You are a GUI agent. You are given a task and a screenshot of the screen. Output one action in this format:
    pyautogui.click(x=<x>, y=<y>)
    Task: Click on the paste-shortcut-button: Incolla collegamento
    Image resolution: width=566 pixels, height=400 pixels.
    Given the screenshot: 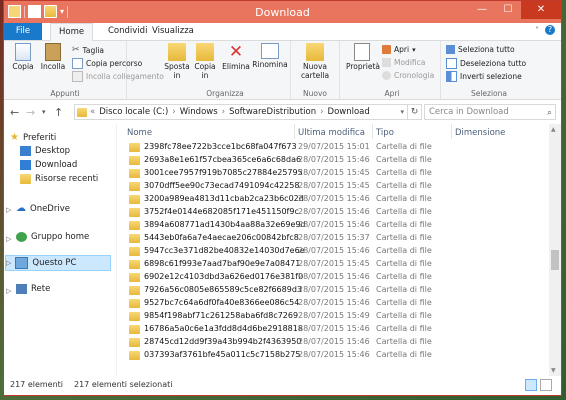 What is the action you would take?
    pyautogui.click(x=118, y=76)
    